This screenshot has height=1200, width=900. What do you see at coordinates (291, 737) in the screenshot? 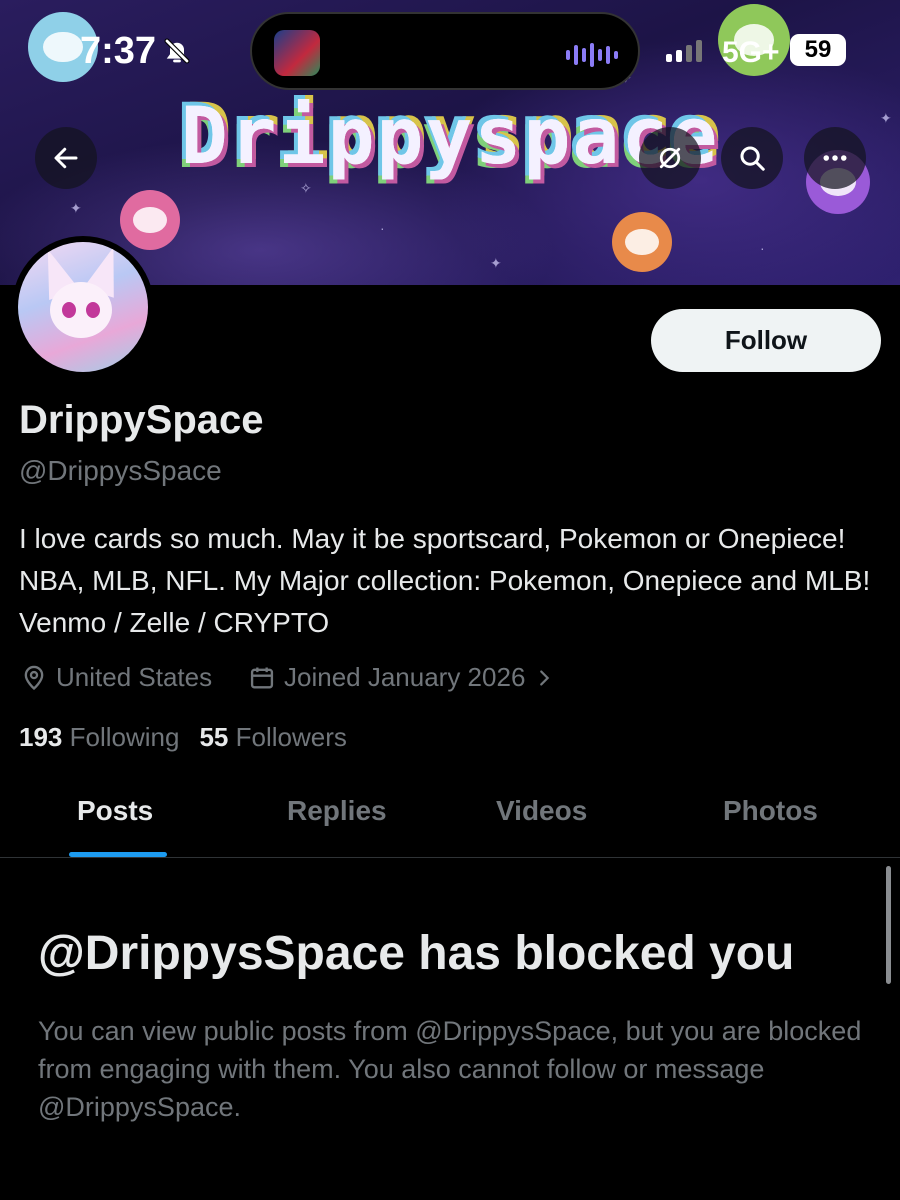
I see `followers-label: Followers` at bounding box center [291, 737].